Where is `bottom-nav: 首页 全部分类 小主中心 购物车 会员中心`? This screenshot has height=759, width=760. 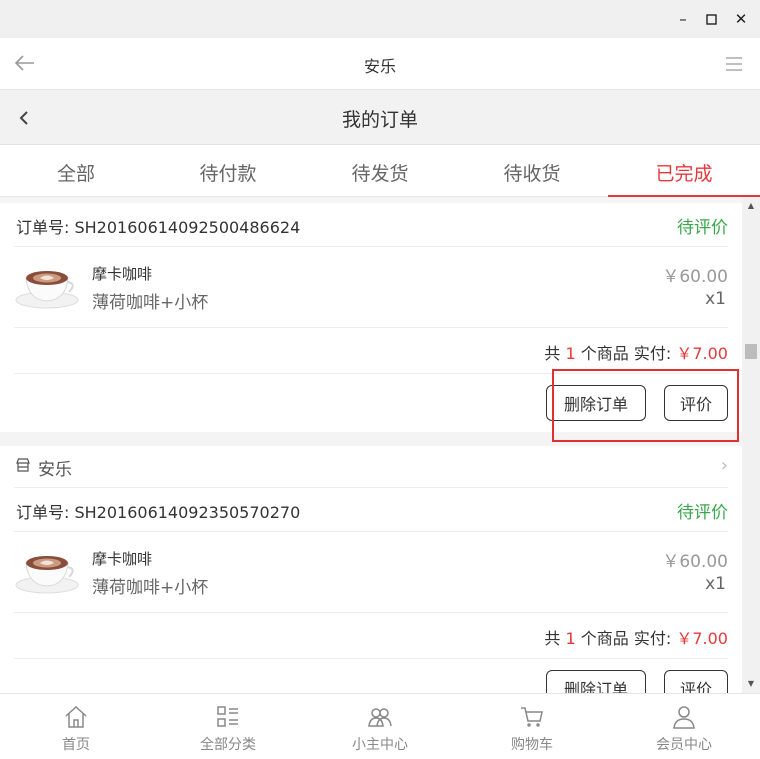
bottom-nav: 首页 全部分类 小主中心 购物车 会员中心 is located at coordinates (380, 726).